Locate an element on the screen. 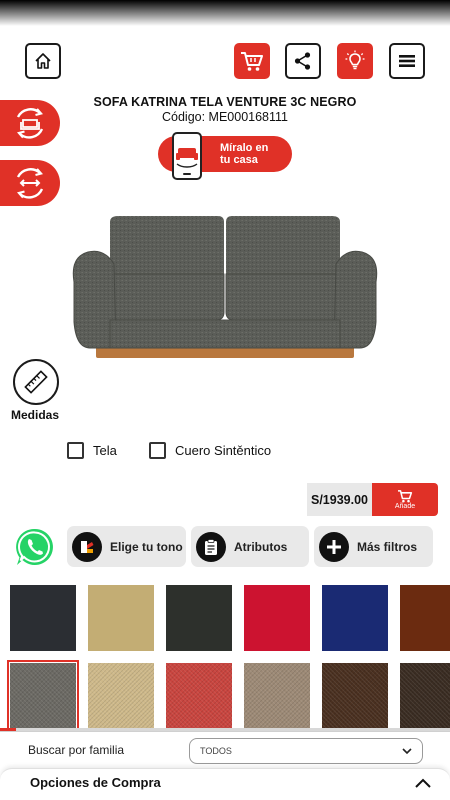  material-label-tela: Tela is located at coordinates (105, 450).